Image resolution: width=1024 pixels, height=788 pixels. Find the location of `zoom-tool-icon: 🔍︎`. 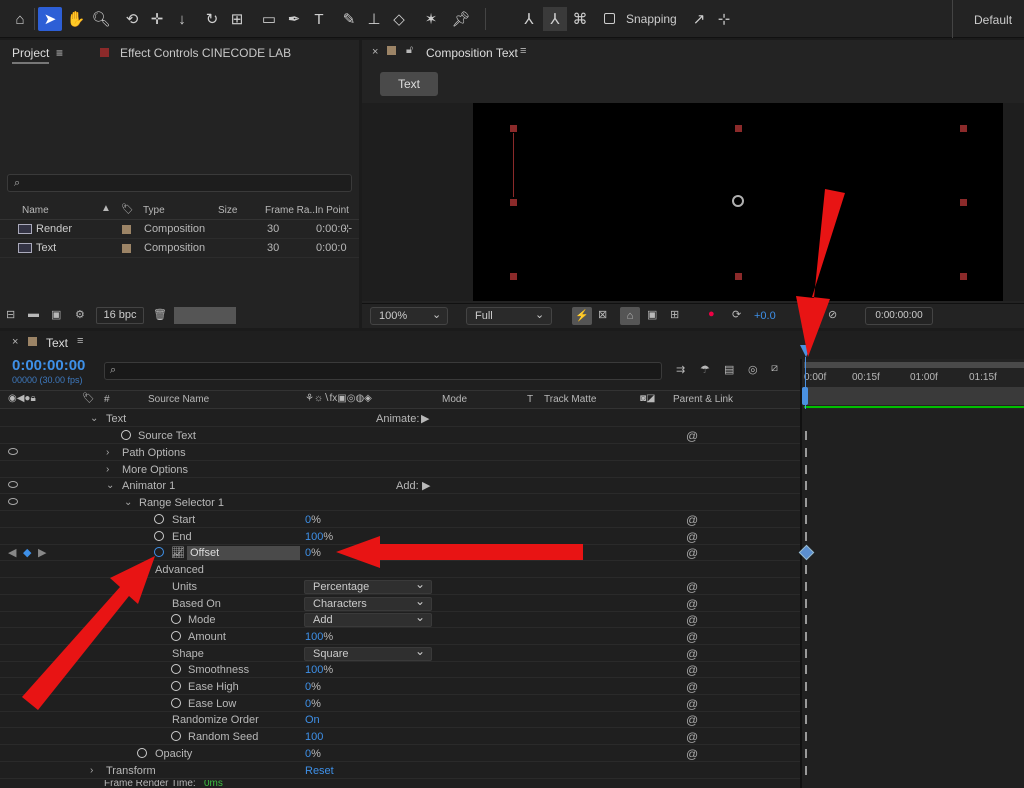

zoom-tool-icon: 🔍︎ is located at coordinates (101, 19).